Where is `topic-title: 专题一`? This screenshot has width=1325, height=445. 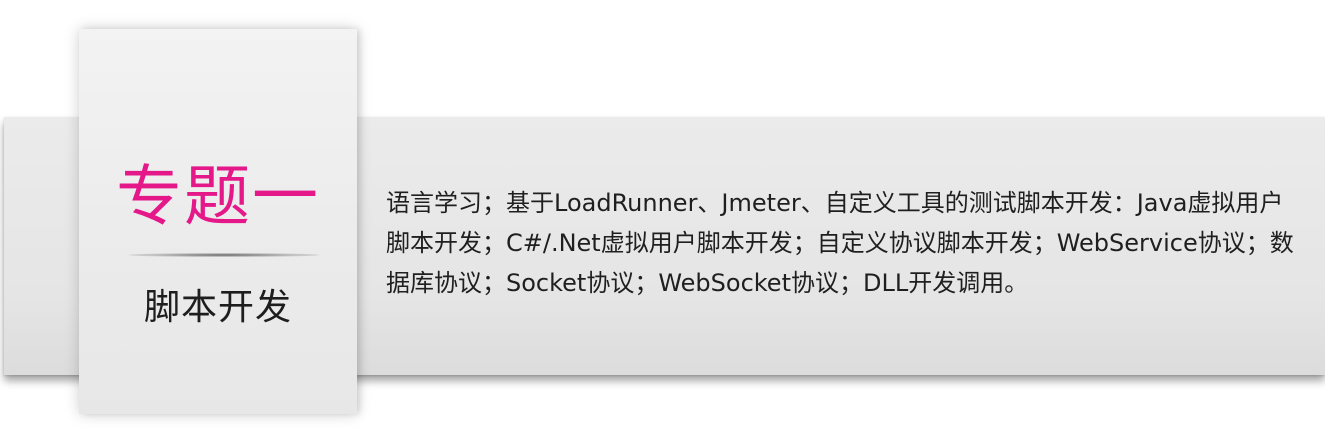
topic-title: 专题一 is located at coordinates (218, 196).